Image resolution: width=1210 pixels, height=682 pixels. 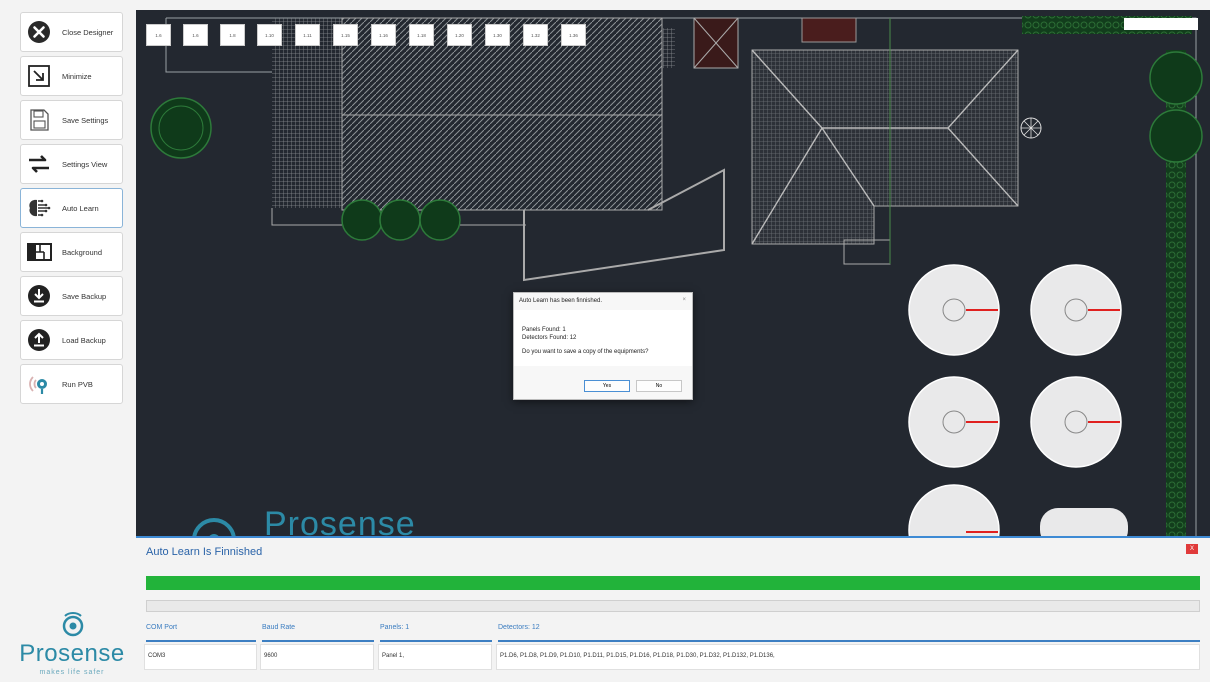 I want to click on load-backup-button: Load Backup, so click(x=71, y=340).